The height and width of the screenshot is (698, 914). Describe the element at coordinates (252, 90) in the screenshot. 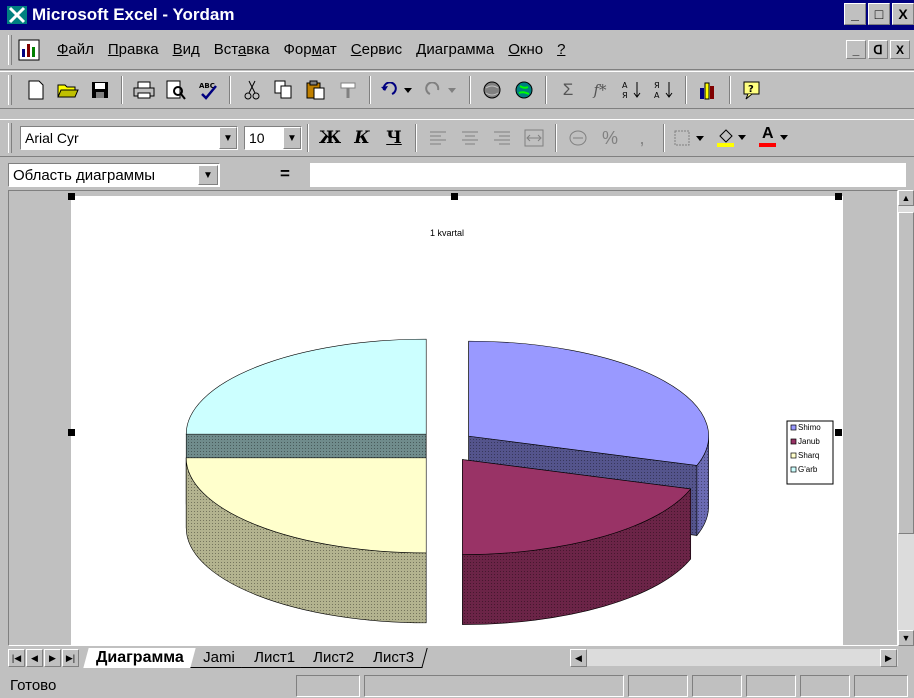

I see `cut-icon` at that location.